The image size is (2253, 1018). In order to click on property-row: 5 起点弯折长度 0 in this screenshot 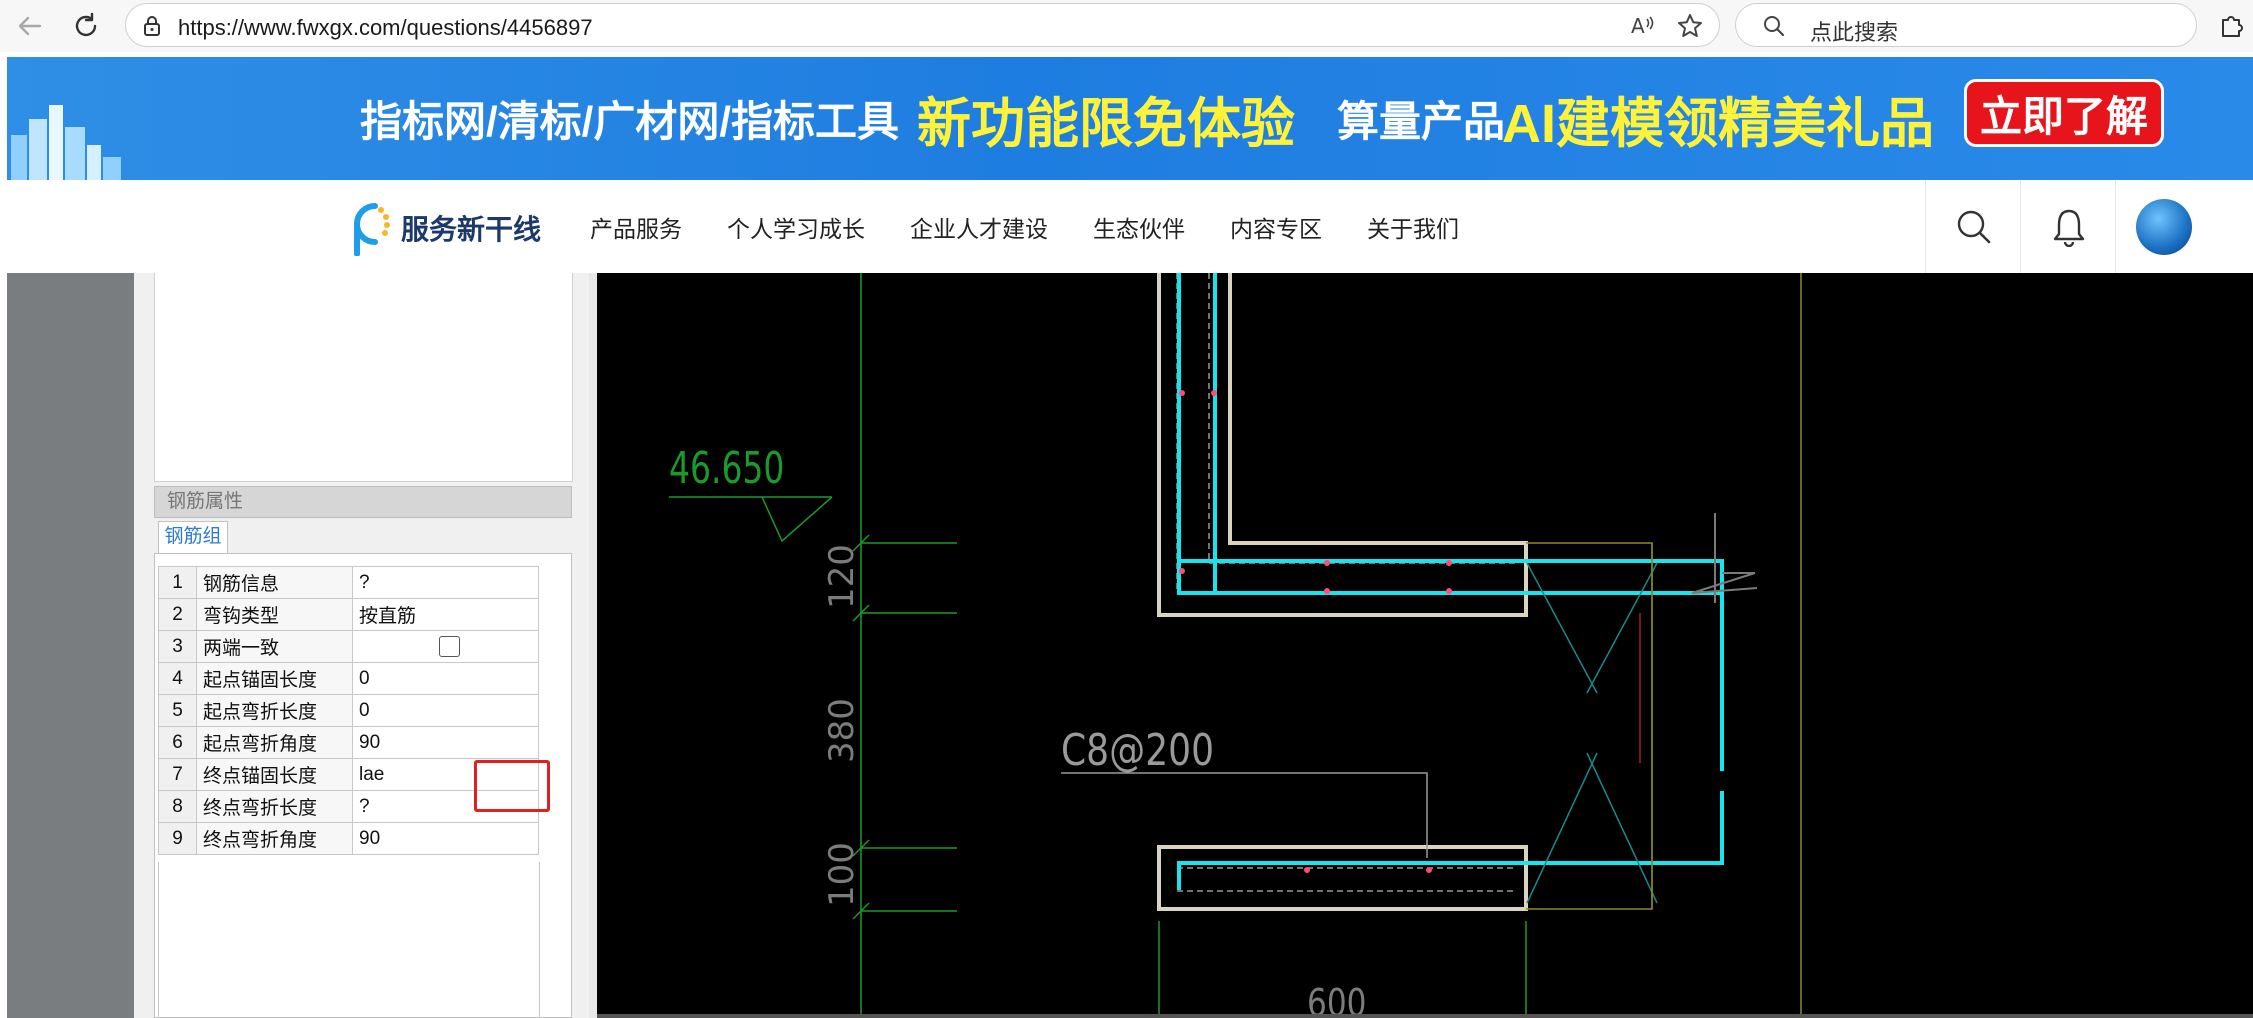, I will do `click(348, 710)`.